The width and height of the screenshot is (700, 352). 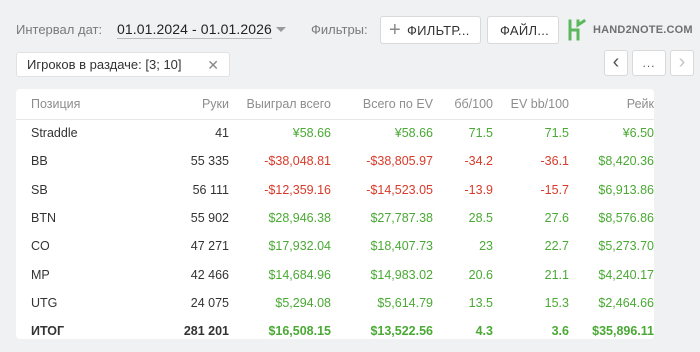 I want to click on table-cell: $18,407.73, so click(x=401, y=246).